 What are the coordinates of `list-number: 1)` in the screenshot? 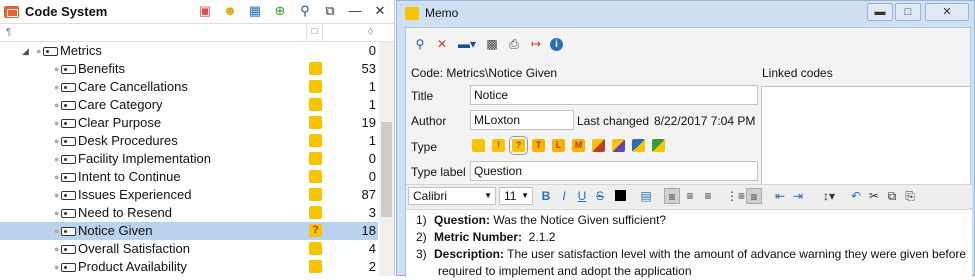 It's located at (421, 220).